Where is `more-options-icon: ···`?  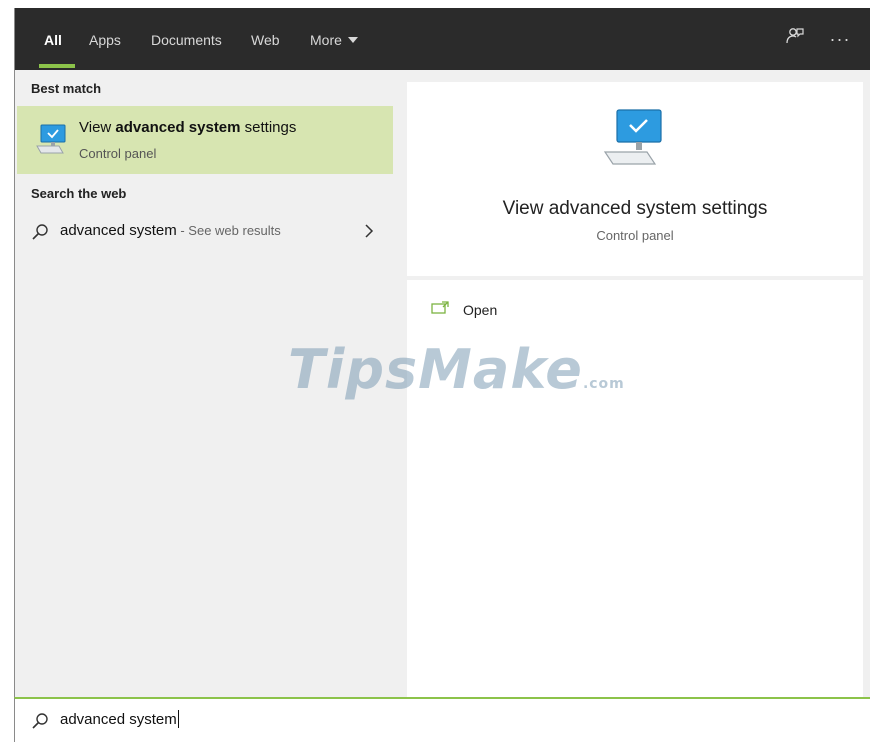
more-options-icon: ··· is located at coordinates (840, 39).